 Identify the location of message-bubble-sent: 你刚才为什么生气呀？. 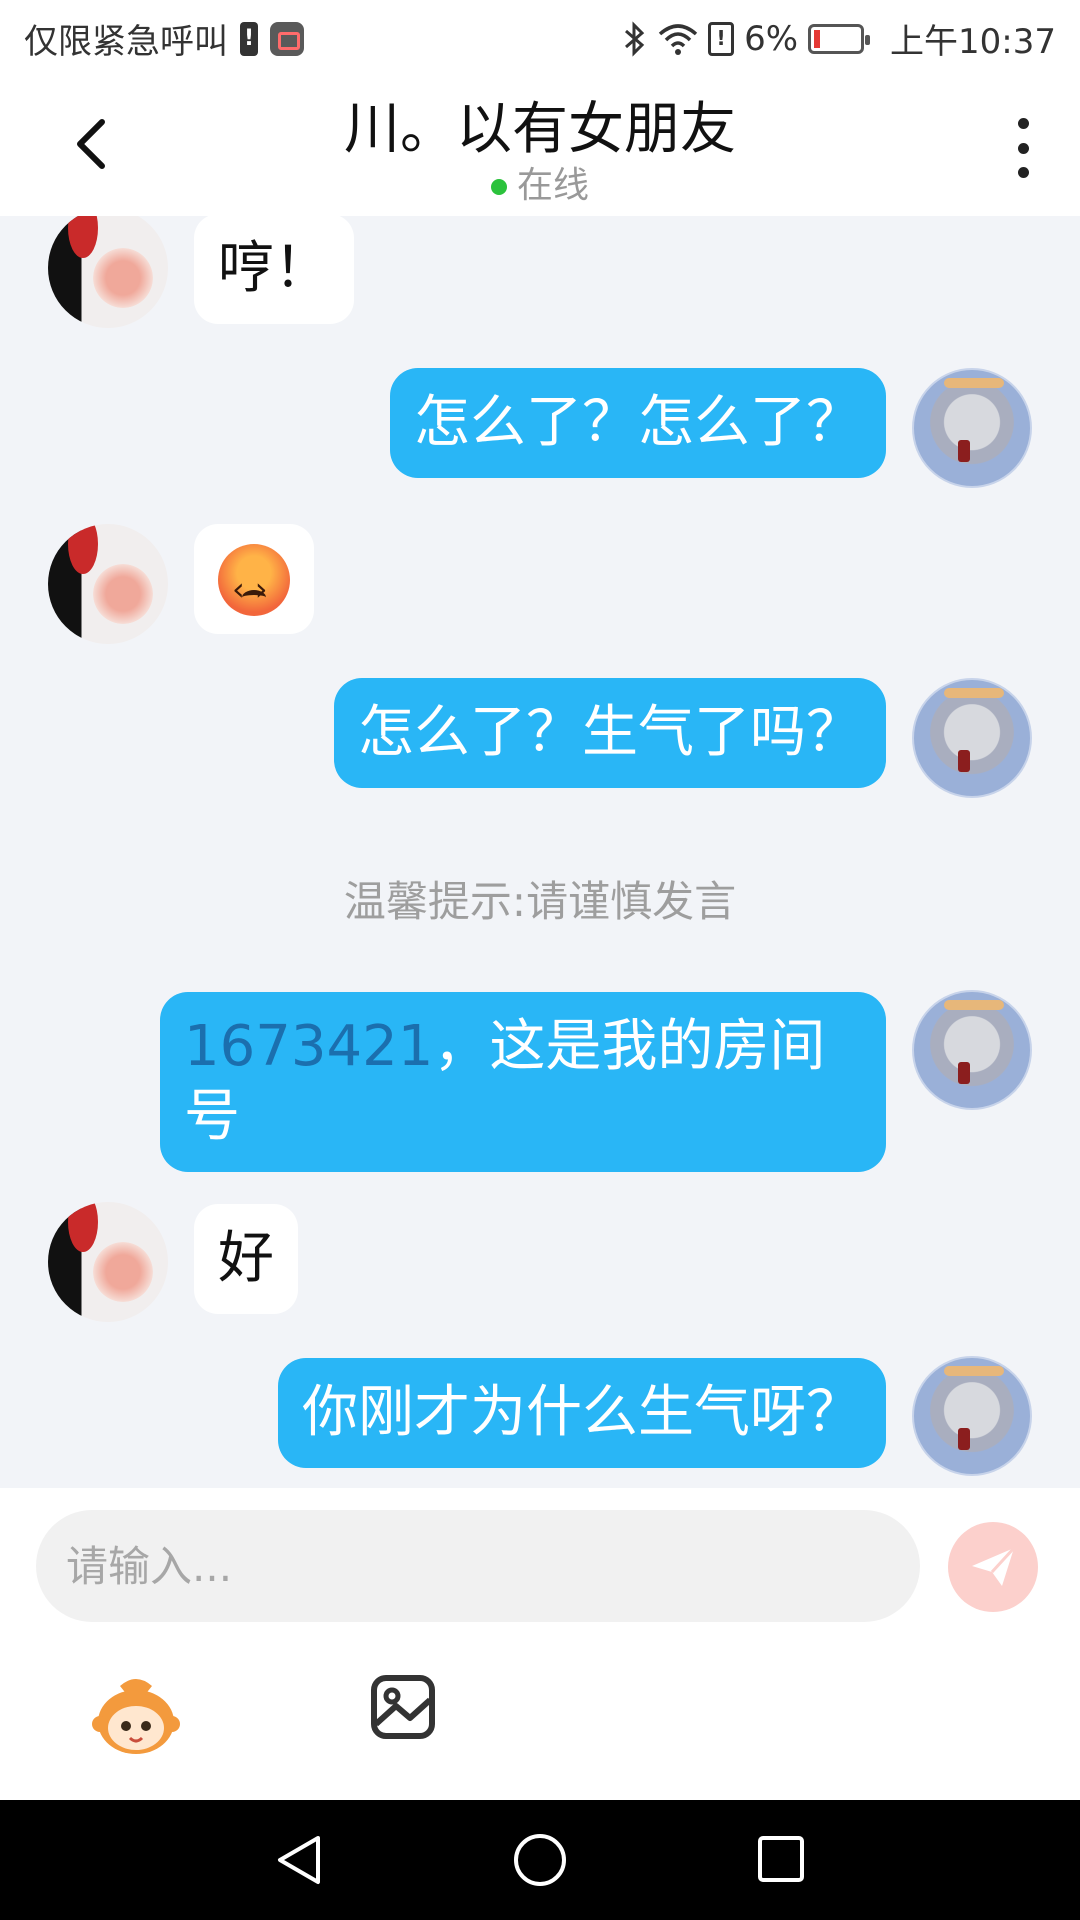
(582, 1413).